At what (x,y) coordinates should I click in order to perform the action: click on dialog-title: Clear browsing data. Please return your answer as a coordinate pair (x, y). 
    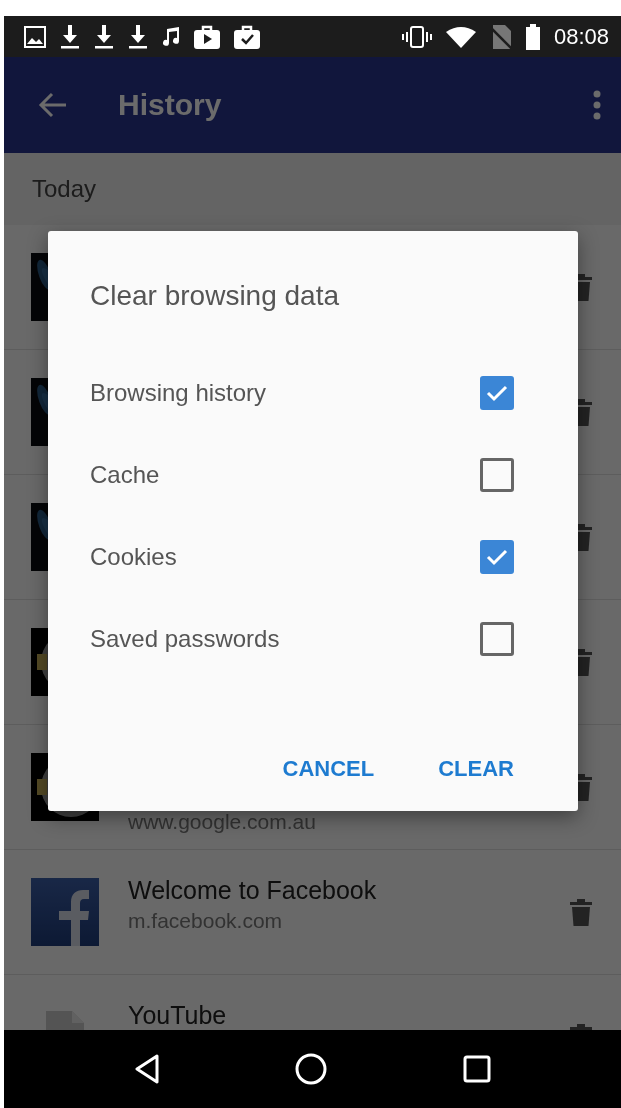
    Looking at the image, I should click on (215, 296).